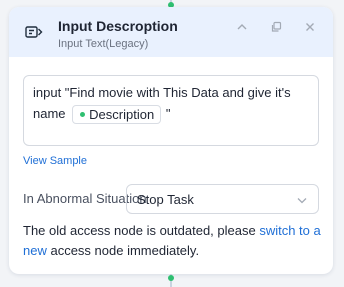 The width and height of the screenshot is (344, 287). Describe the element at coordinates (222, 199) in the screenshot. I see `abnormal-situation-select: Stop Task` at that location.